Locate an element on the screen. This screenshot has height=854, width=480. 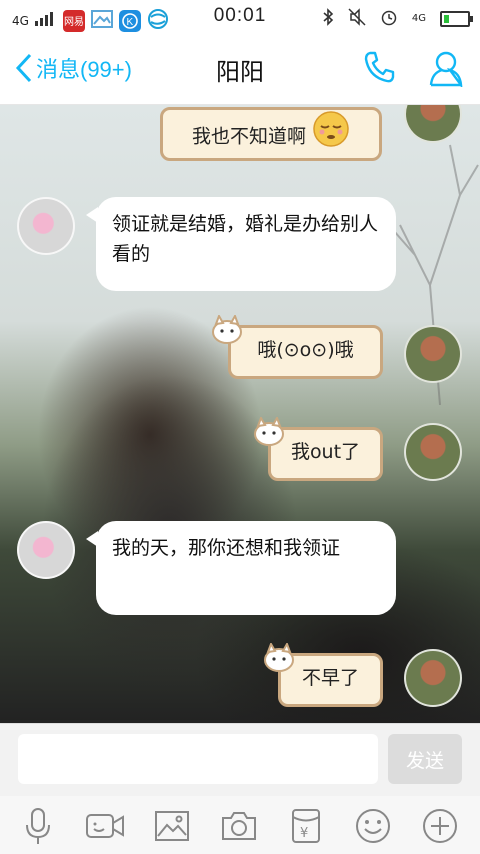
gallery-button is located at coordinates (172, 826).